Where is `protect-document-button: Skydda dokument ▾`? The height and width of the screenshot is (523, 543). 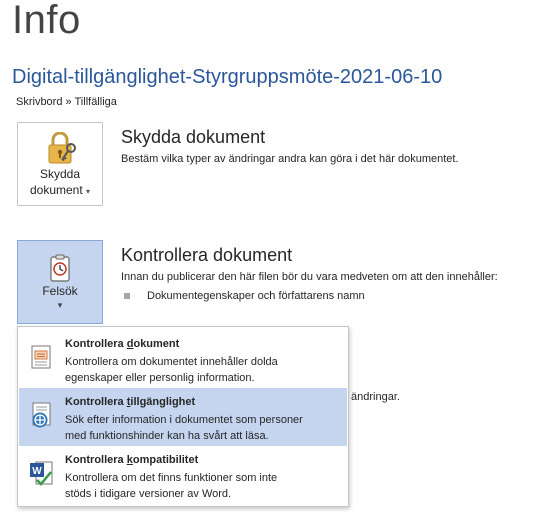
protect-document-button: Skydda dokument ▾ is located at coordinates (60, 164).